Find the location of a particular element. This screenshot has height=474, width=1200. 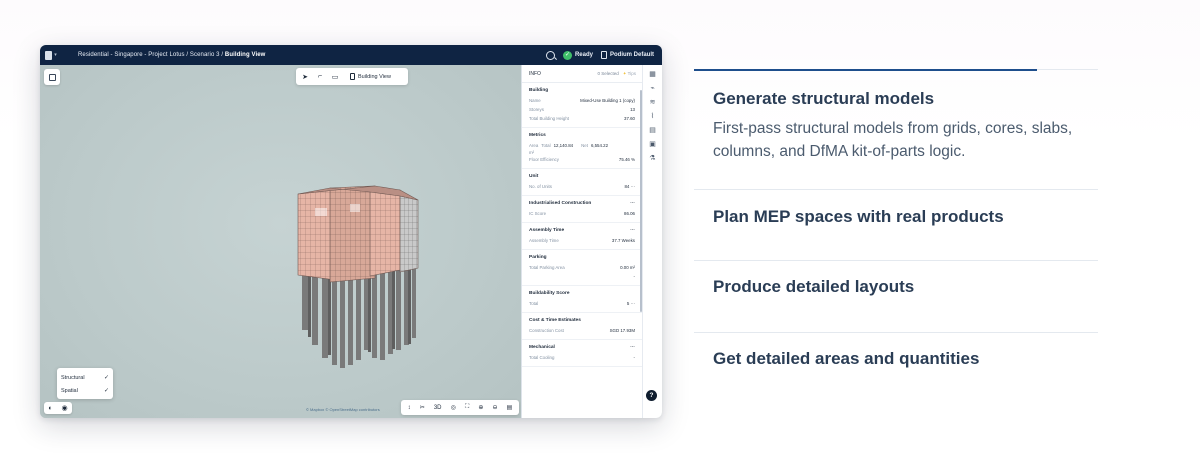

top-bar-actions: ✓ Ready Podium Default is located at coordinates (599, 55).